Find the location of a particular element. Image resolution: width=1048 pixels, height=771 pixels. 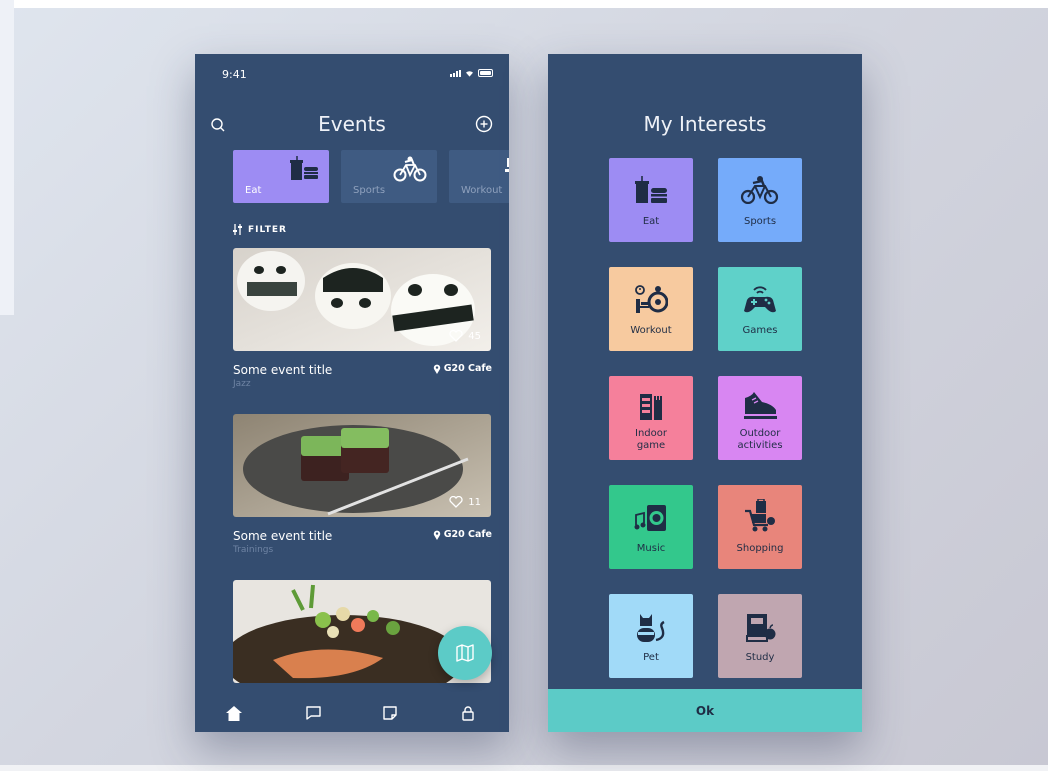

status-icons is located at coordinates (471, 73).